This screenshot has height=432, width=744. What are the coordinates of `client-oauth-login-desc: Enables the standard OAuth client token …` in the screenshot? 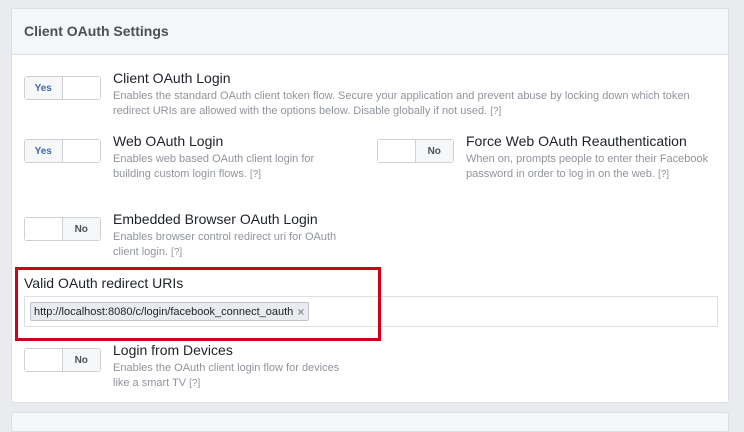 It's located at (401, 103).